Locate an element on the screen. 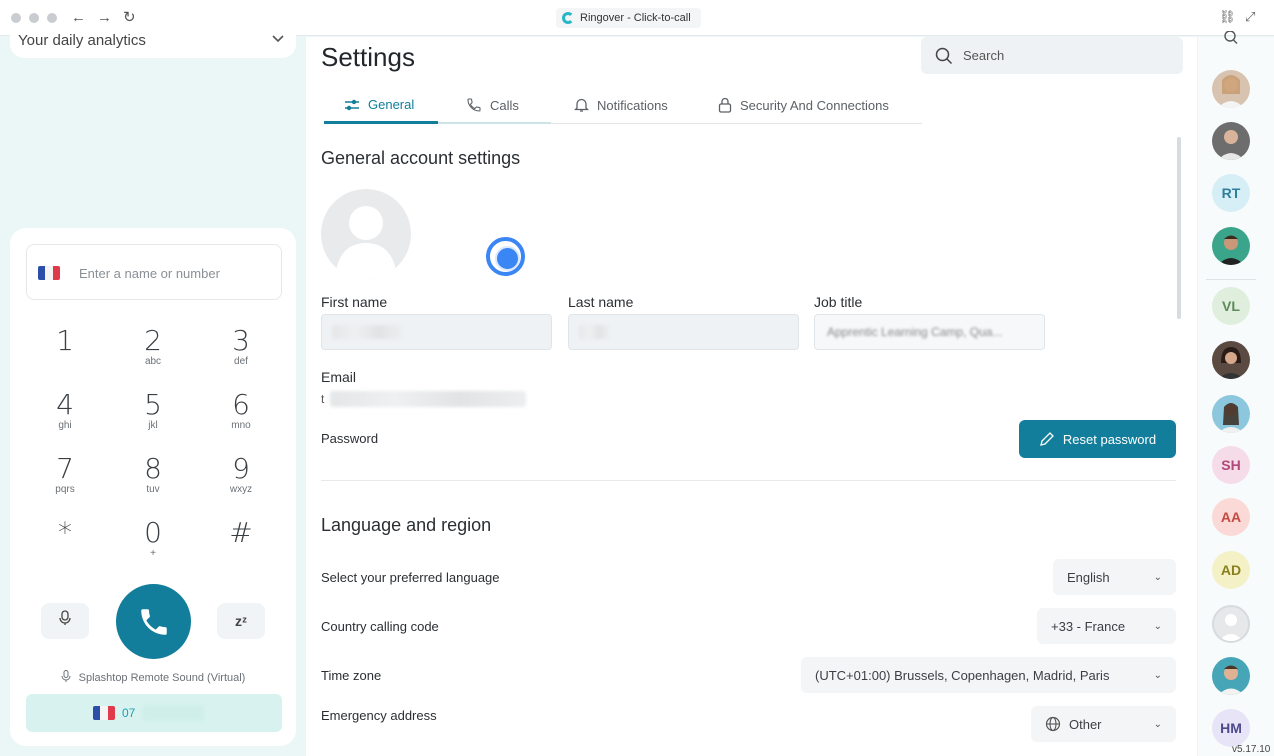  emergency-address-value: Other is located at coordinates (1085, 724).